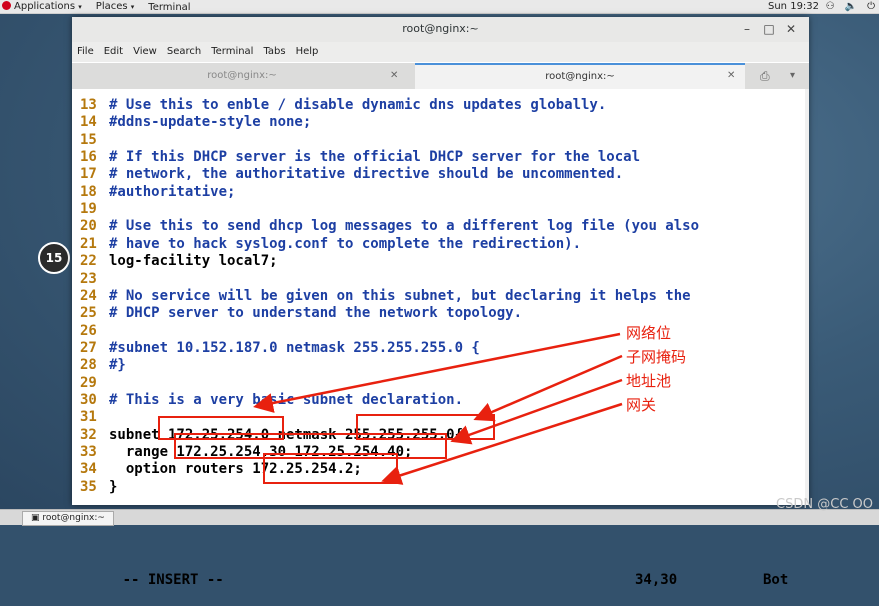 The width and height of the screenshot is (879, 606). What do you see at coordinates (649, 333) in the screenshot?
I see `annotation-network-address: 网络位` at bounding box center [649, 333].